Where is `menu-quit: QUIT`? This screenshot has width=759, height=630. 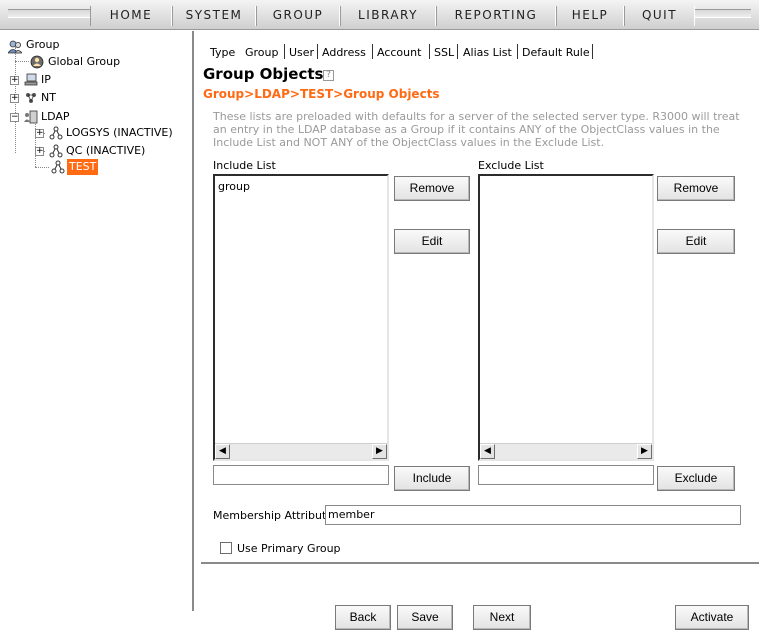 menu-quit: QUIT is located at coordinates (659, 16).